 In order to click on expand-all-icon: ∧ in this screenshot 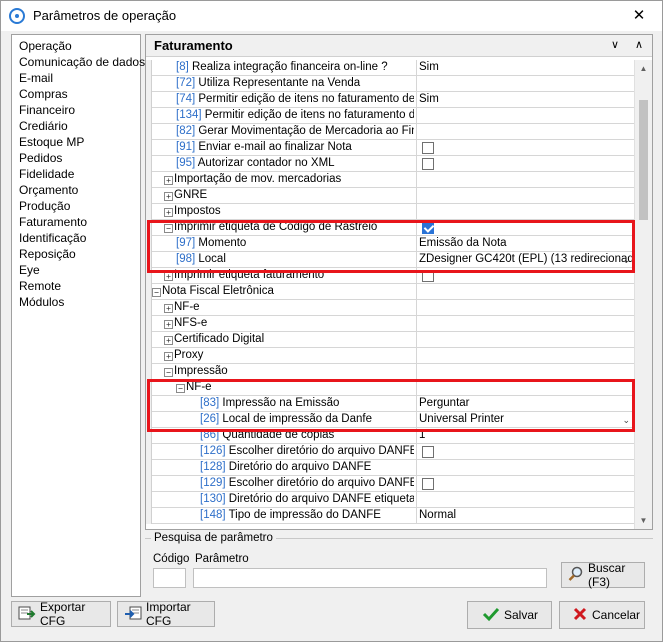, I will do `click(639, 45)`.